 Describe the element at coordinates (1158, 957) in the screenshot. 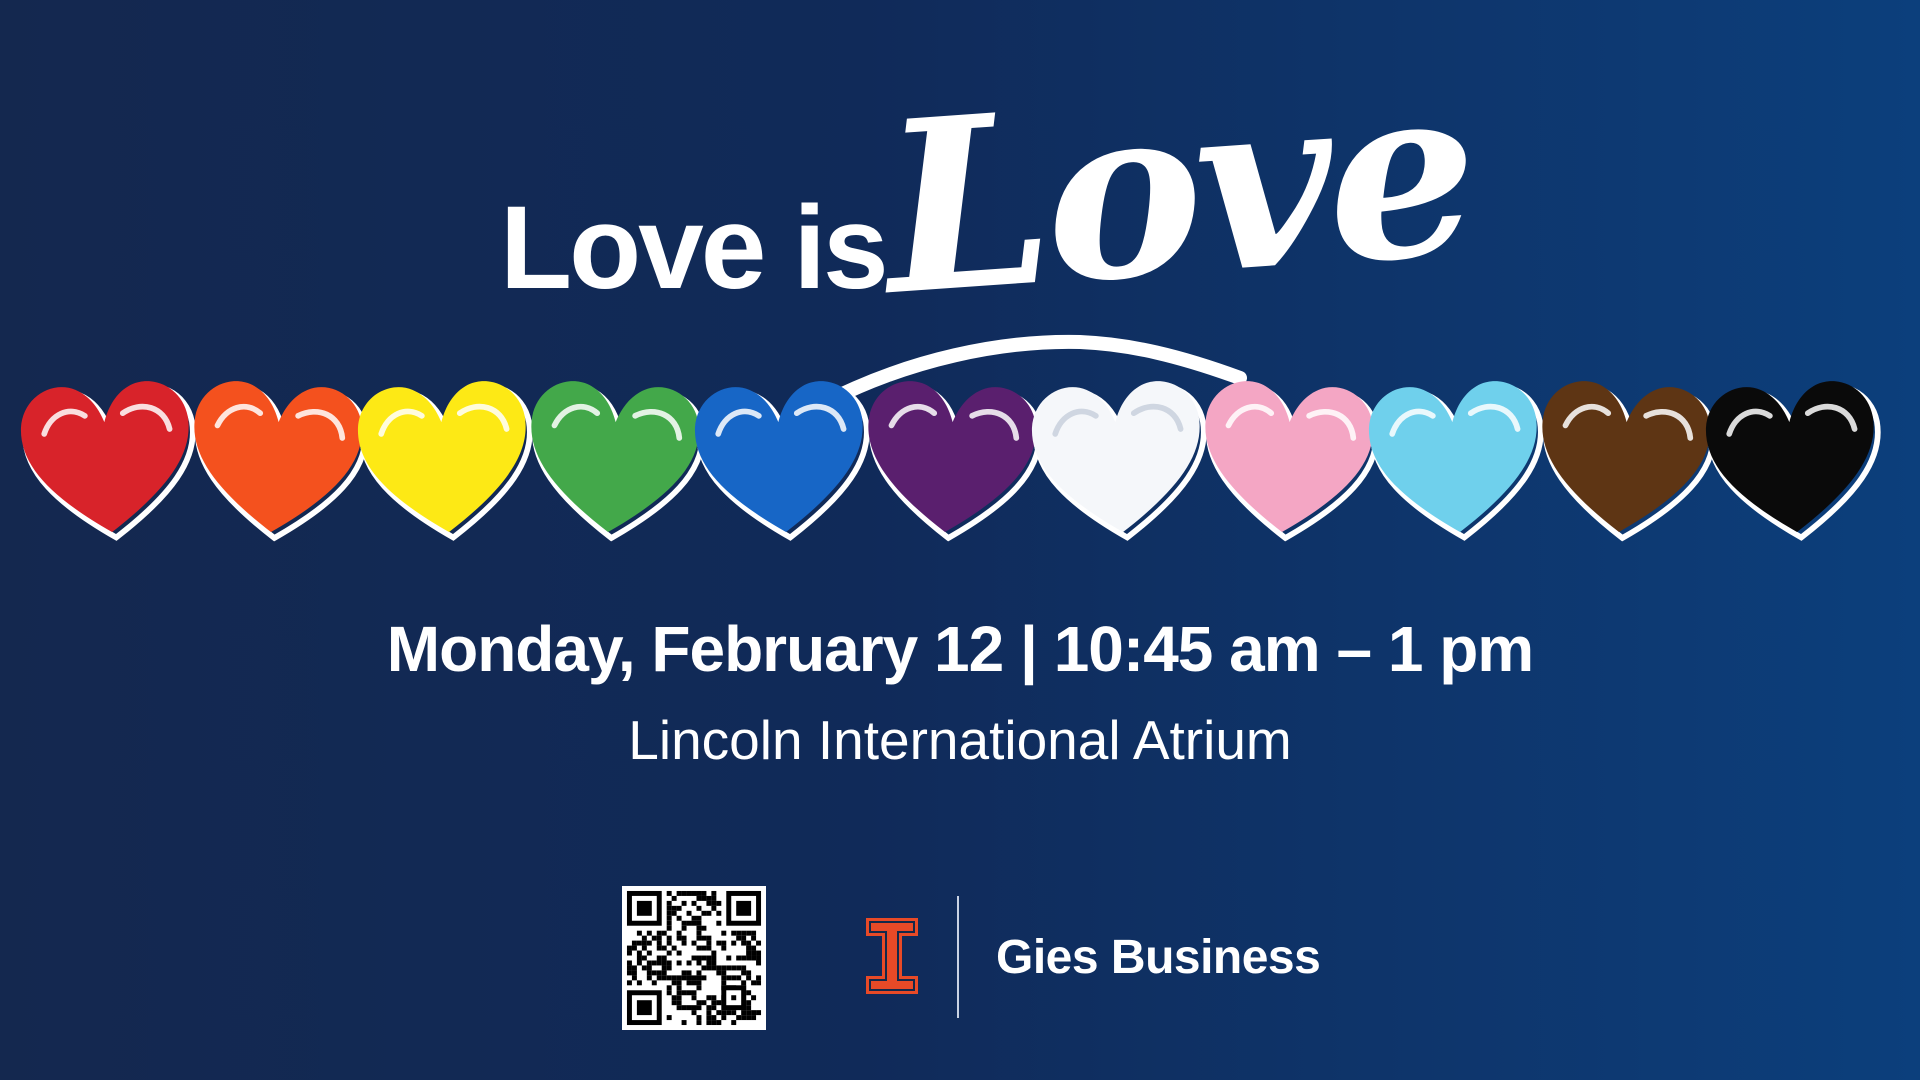

I see `brand-name: Gies Business` at that location.